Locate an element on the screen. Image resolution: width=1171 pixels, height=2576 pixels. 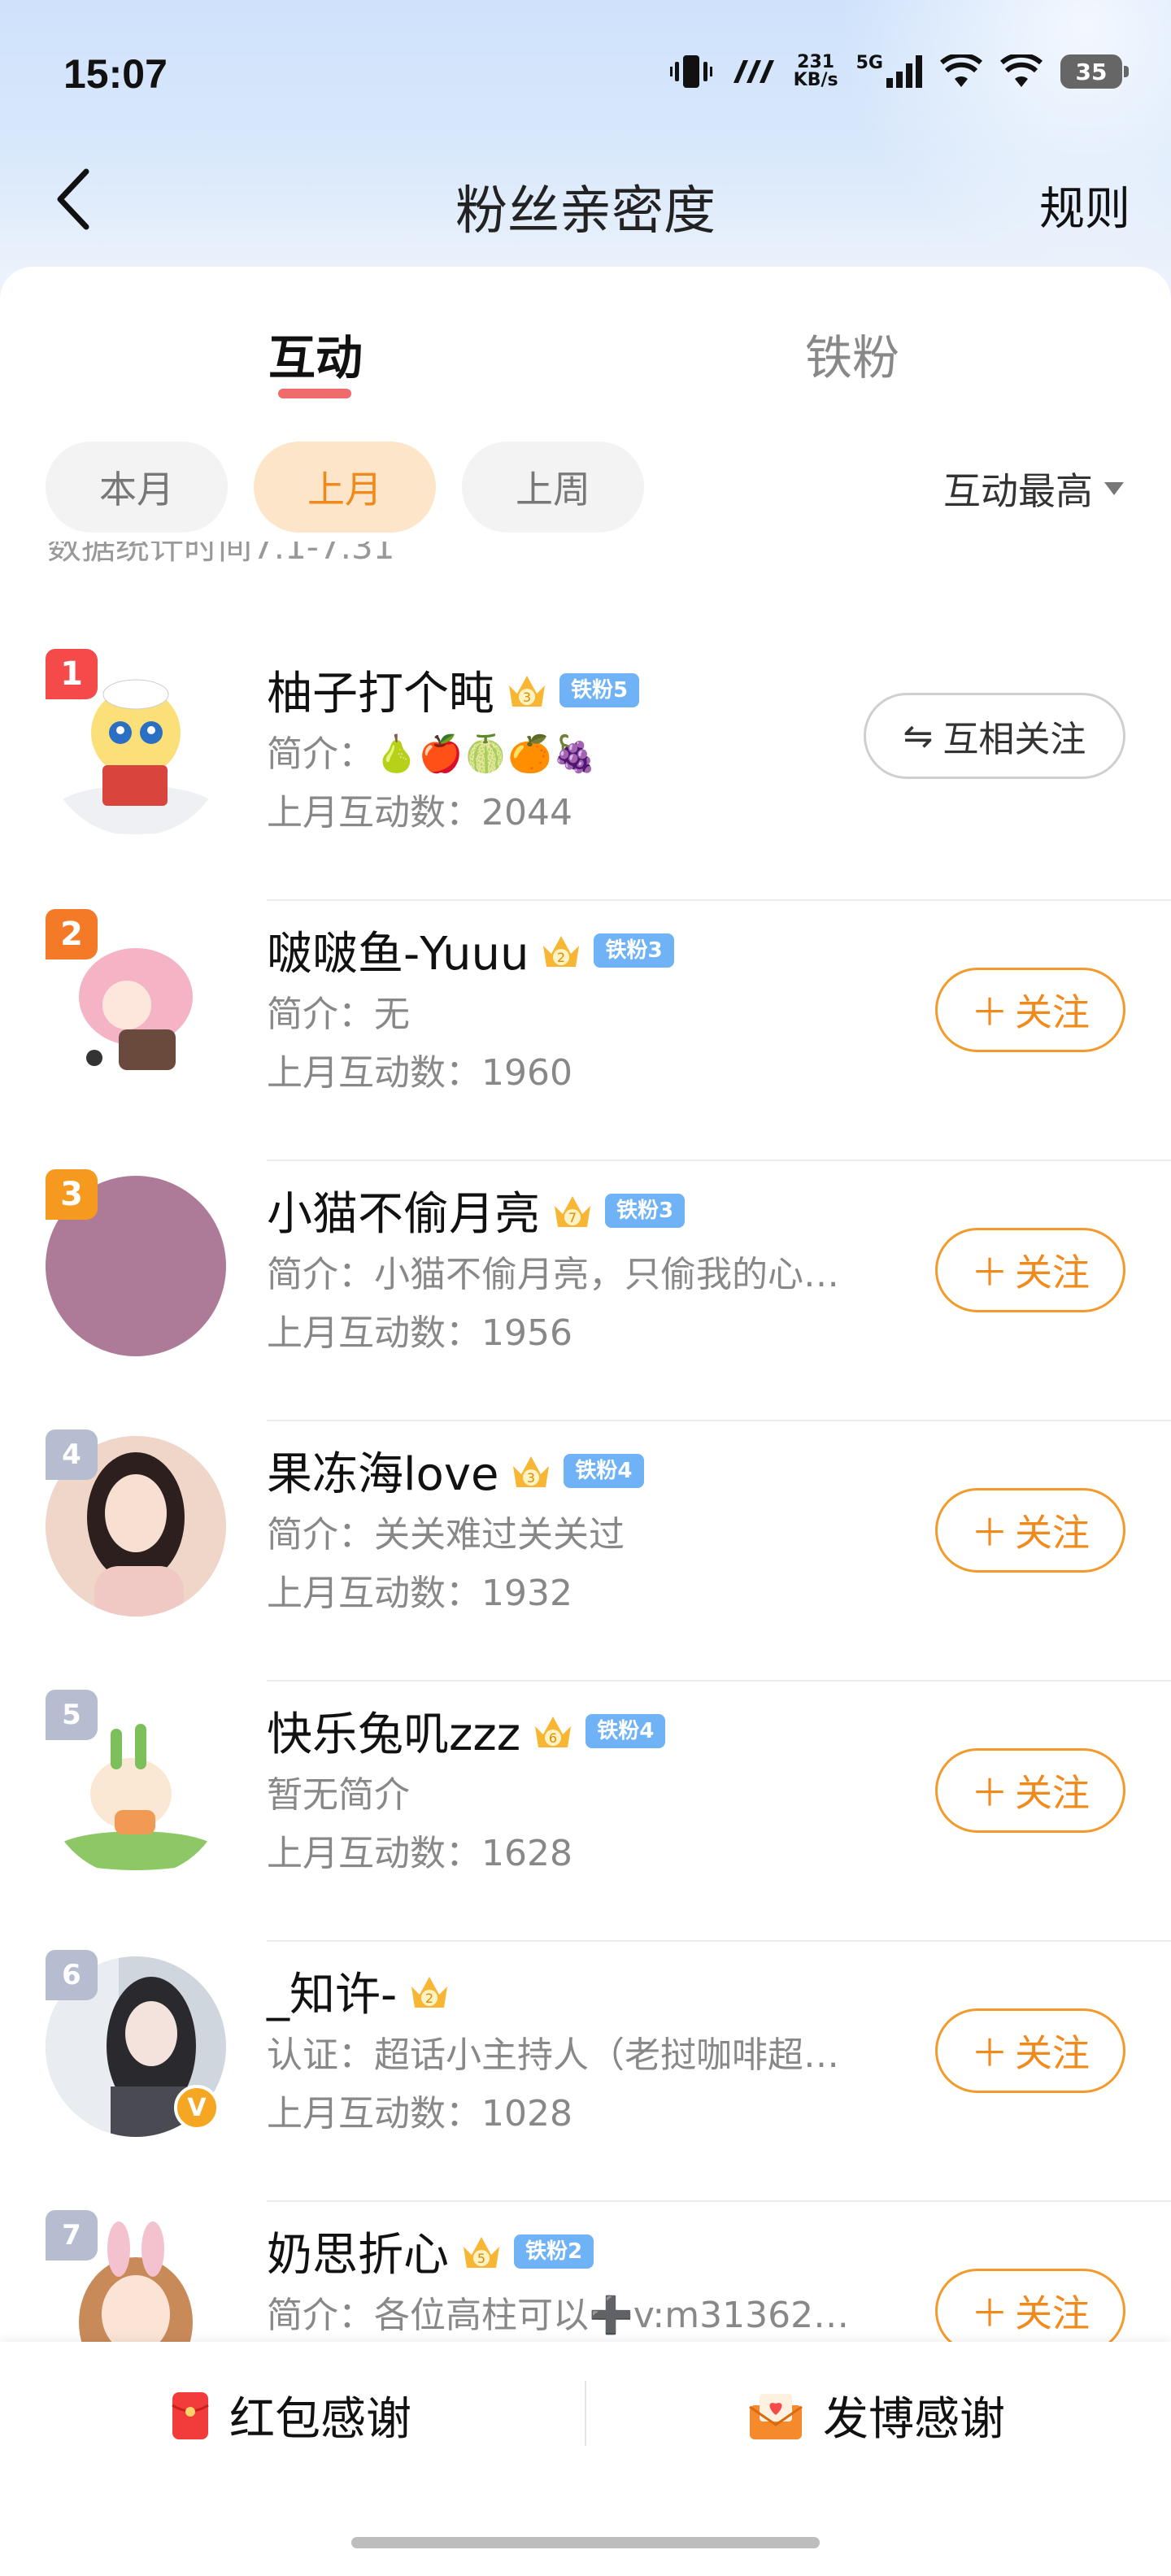
vibrate-icon is located at coordinates (691, 72).